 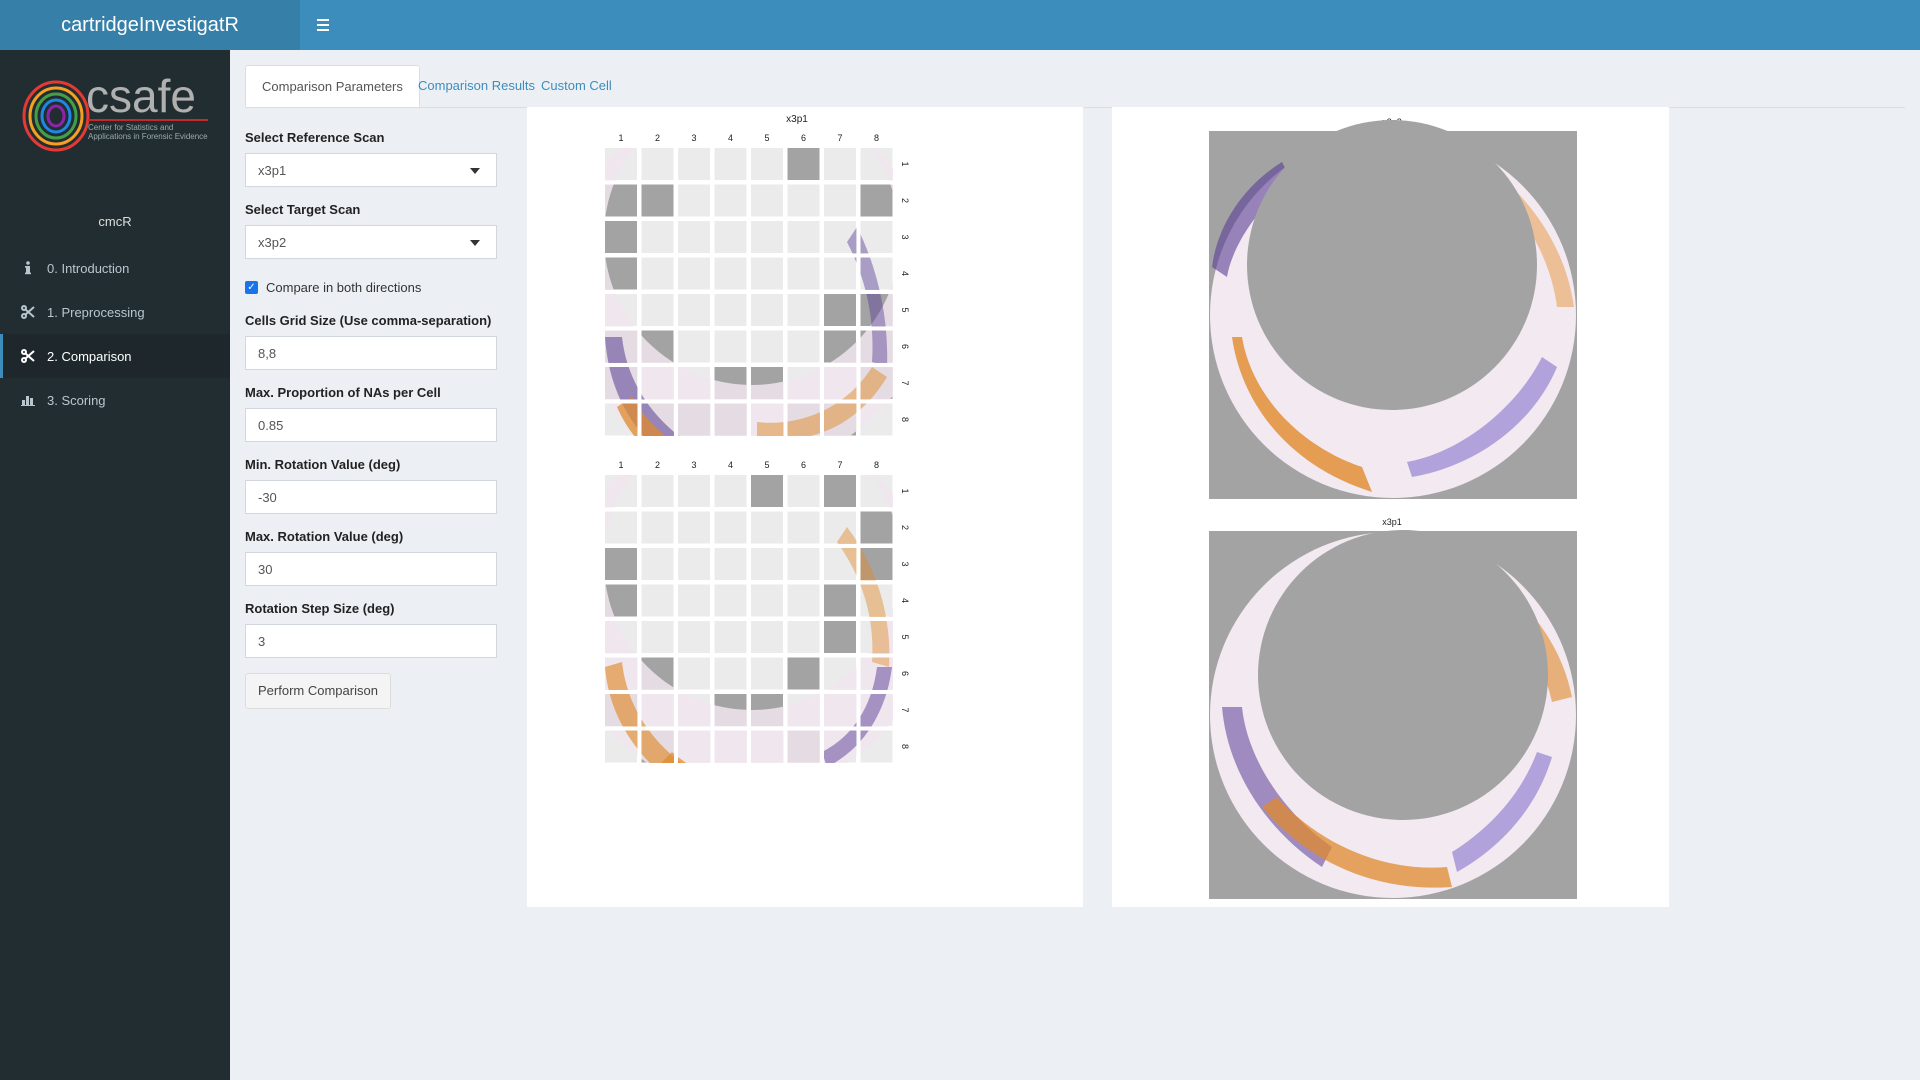 What do you see at coordinates (115, 312) in the screenshot?
I see `sidebar-item-preprocessing: 1. Preprocessing` at bounding box center [115, 312].